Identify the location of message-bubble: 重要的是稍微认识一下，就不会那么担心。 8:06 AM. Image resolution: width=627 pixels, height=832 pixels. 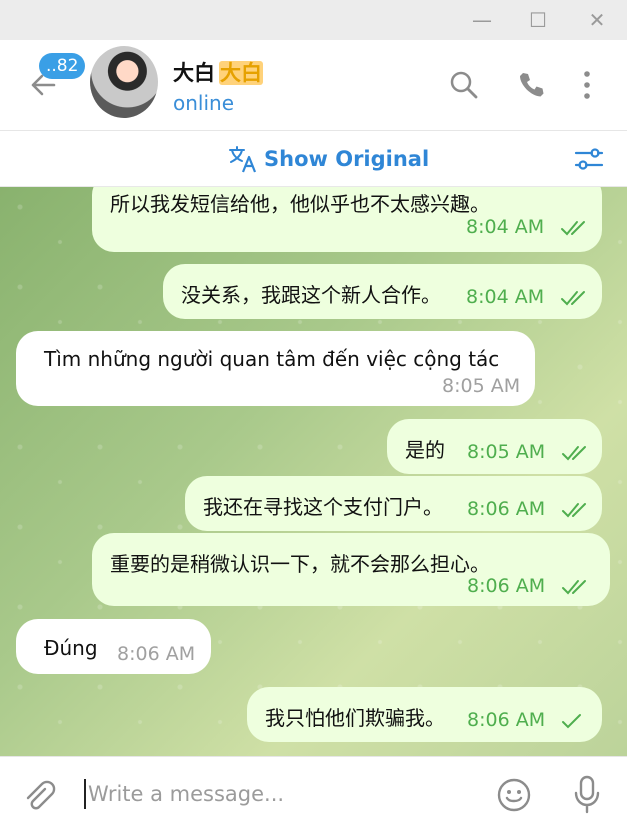
(351, 569).